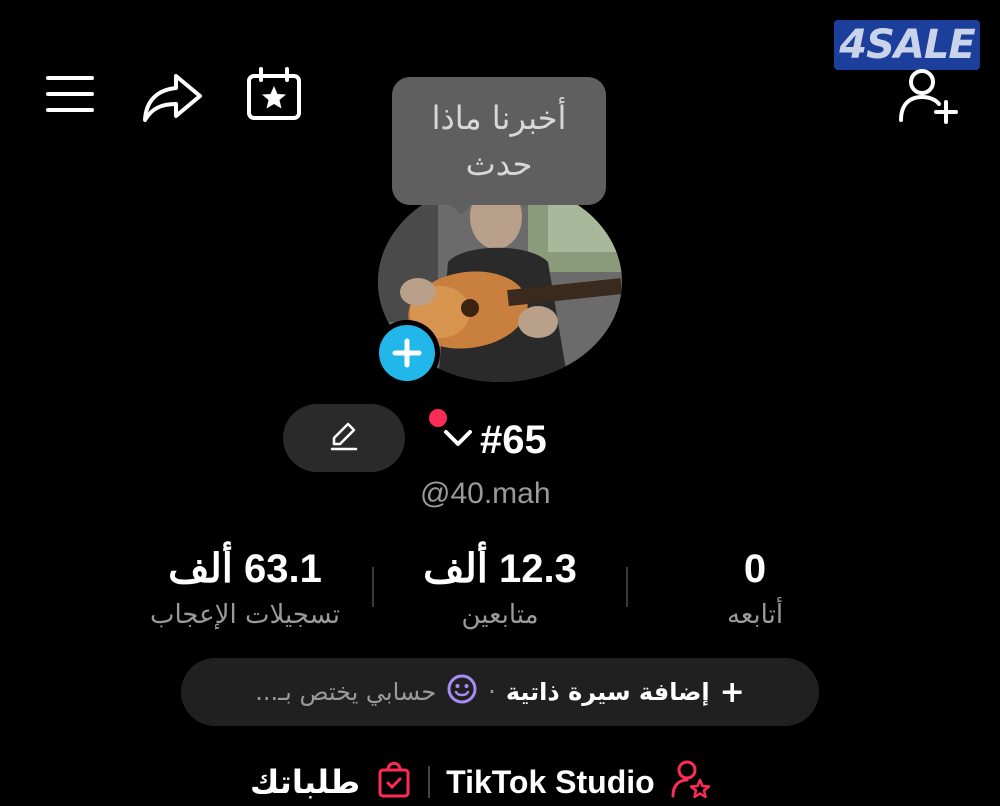 The image size is (1000, 806). I want to click on display-name: #65, so click(513, 440).